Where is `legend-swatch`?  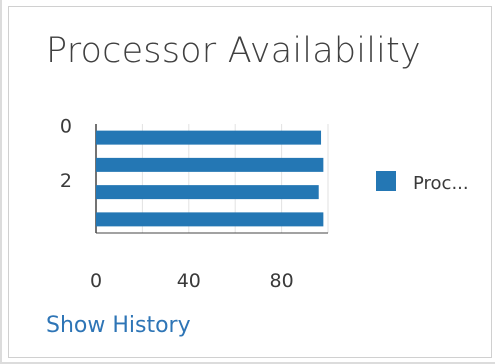
legend-swatch is located at coordinates (386, 181).